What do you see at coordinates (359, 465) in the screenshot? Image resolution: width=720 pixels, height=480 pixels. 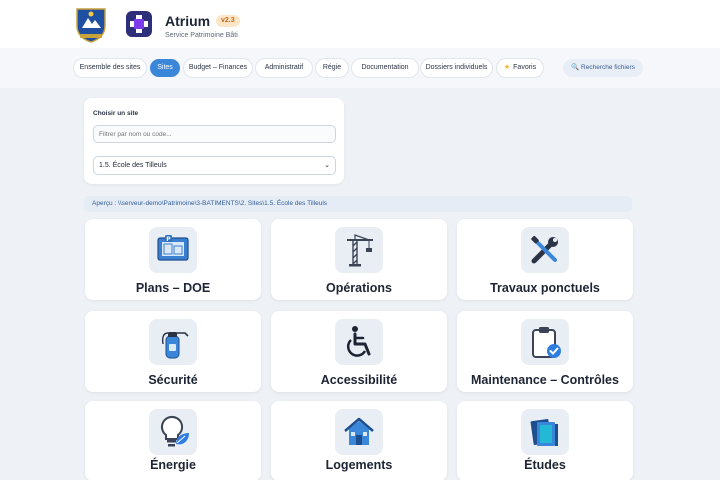 I see `tile-label: Logements` at bounding box center [359, 465].